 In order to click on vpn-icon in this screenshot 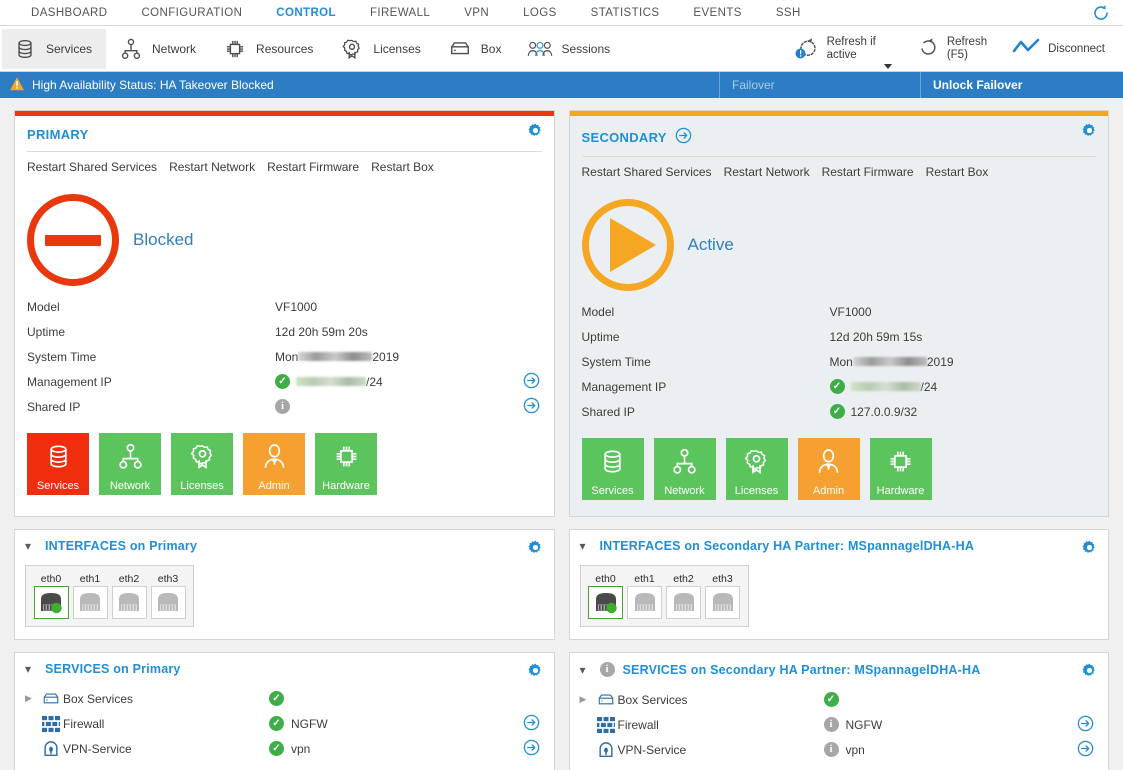, I will do `click(606, 750)`.